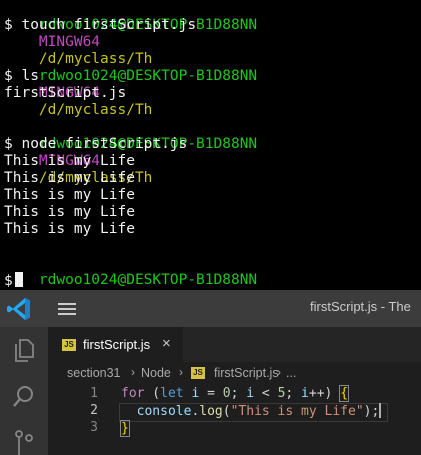  Describe the element at coordinates (94, 393) in the screenshot. I see `line-number: 1` at that location.